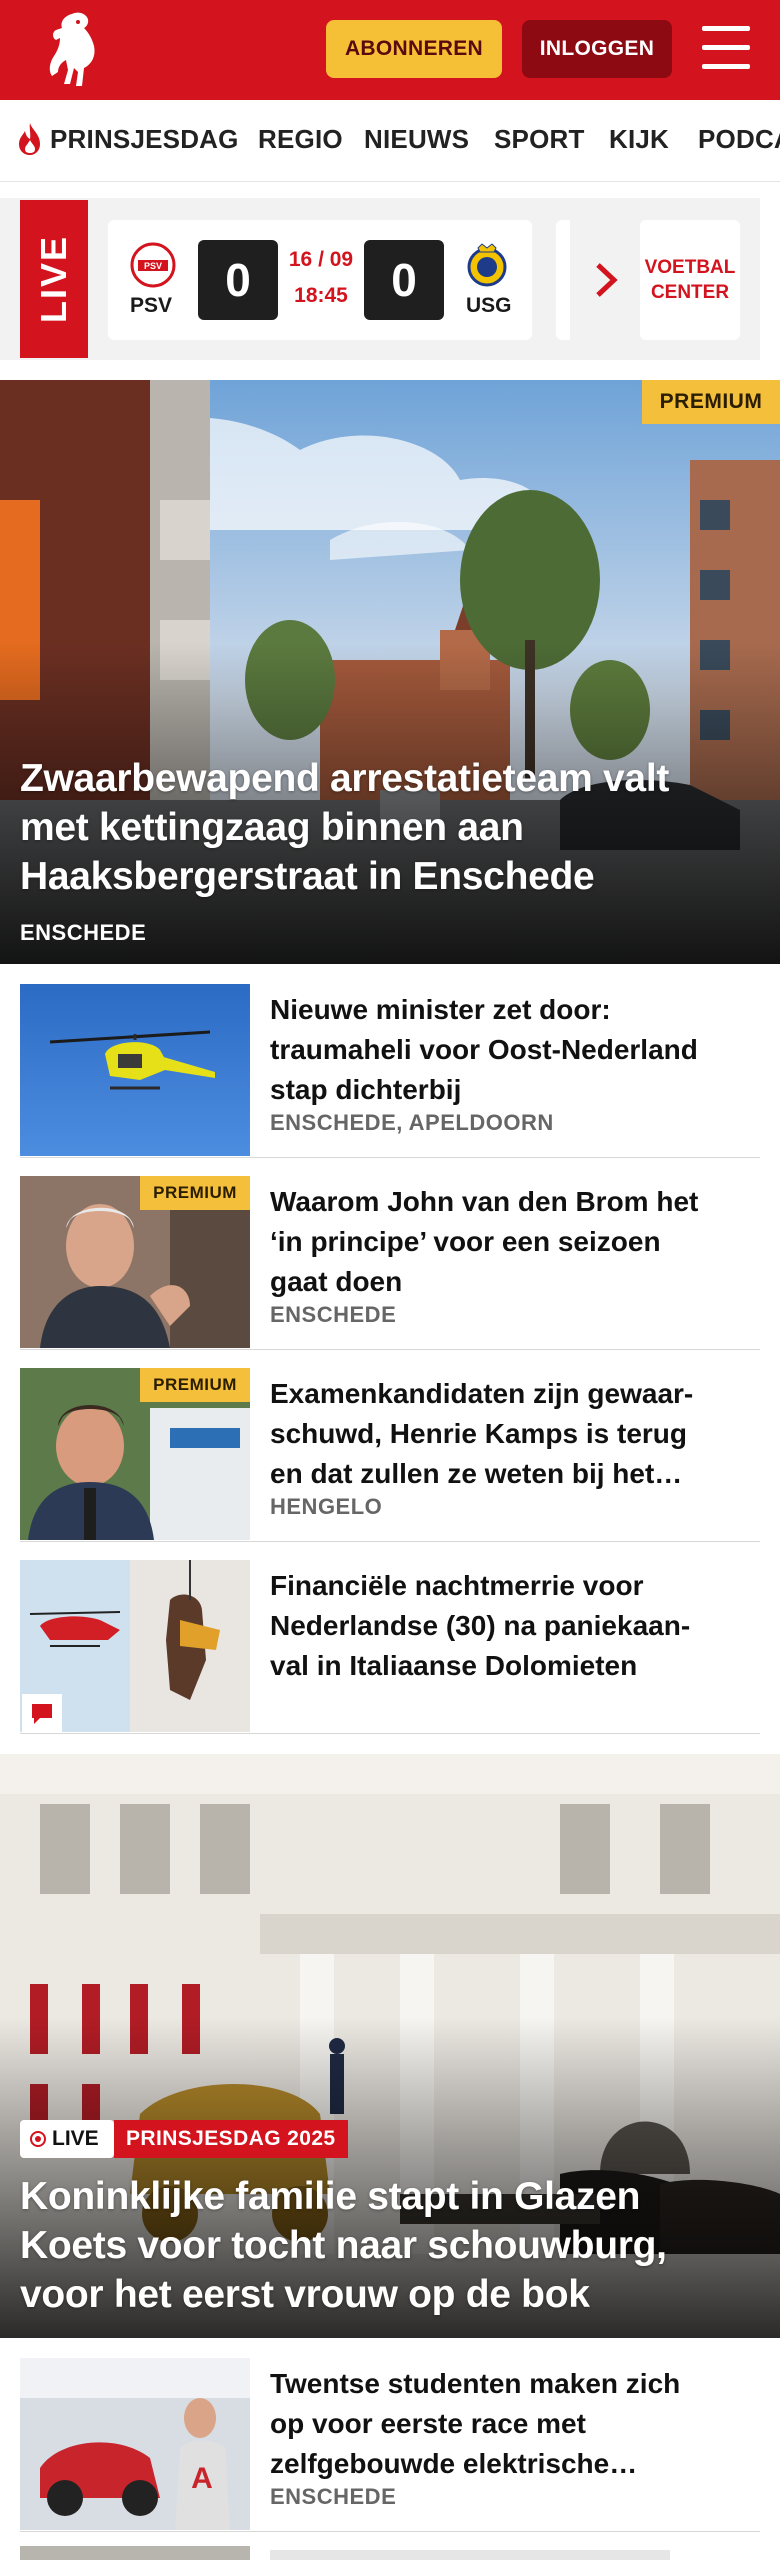 This screenshot has width=780, height=2560. What do you see at coordinates (231, 2139) in the screenshot?
I see `topic-tag: PRINSJESDAG 2025` at bounding box center [231, 2139].